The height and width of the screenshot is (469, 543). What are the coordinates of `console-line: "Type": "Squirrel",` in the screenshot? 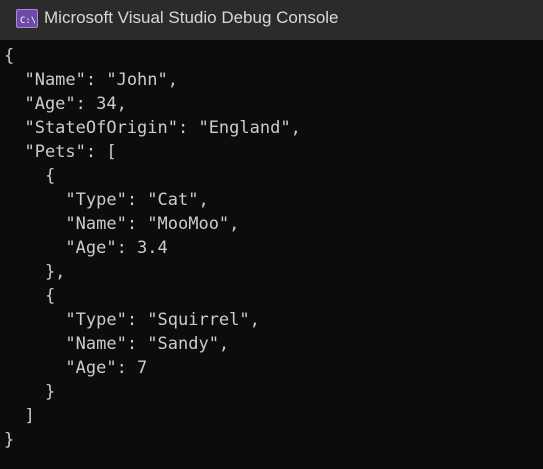 It's located at (132, 320).